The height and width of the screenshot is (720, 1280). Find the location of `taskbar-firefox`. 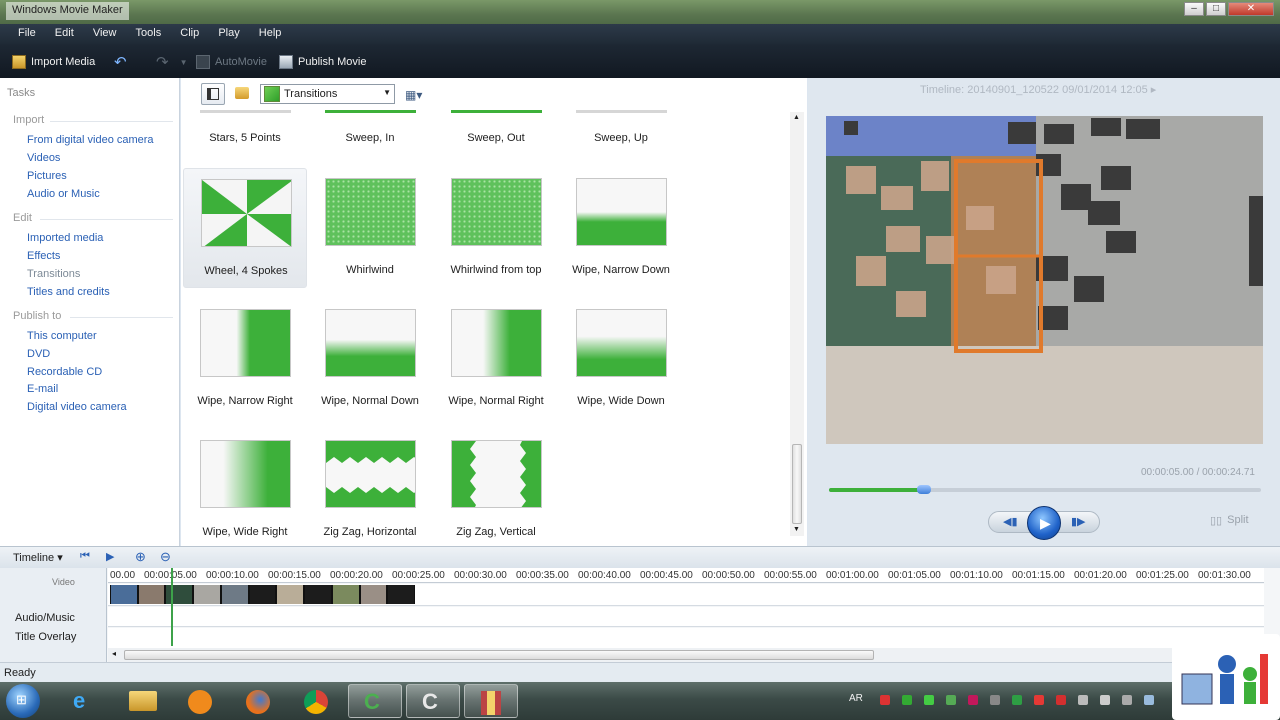

taskbar-firefox is located at coordinates (259, 701).